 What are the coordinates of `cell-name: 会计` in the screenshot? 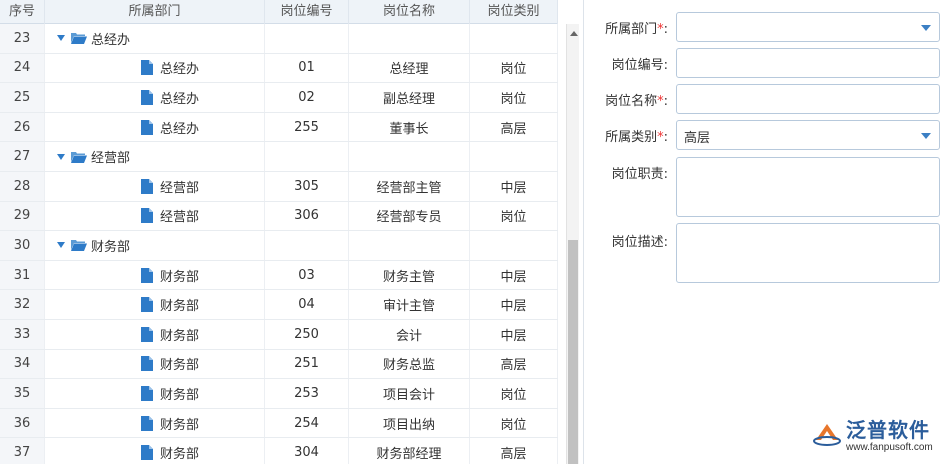 It's located at (409, 334).